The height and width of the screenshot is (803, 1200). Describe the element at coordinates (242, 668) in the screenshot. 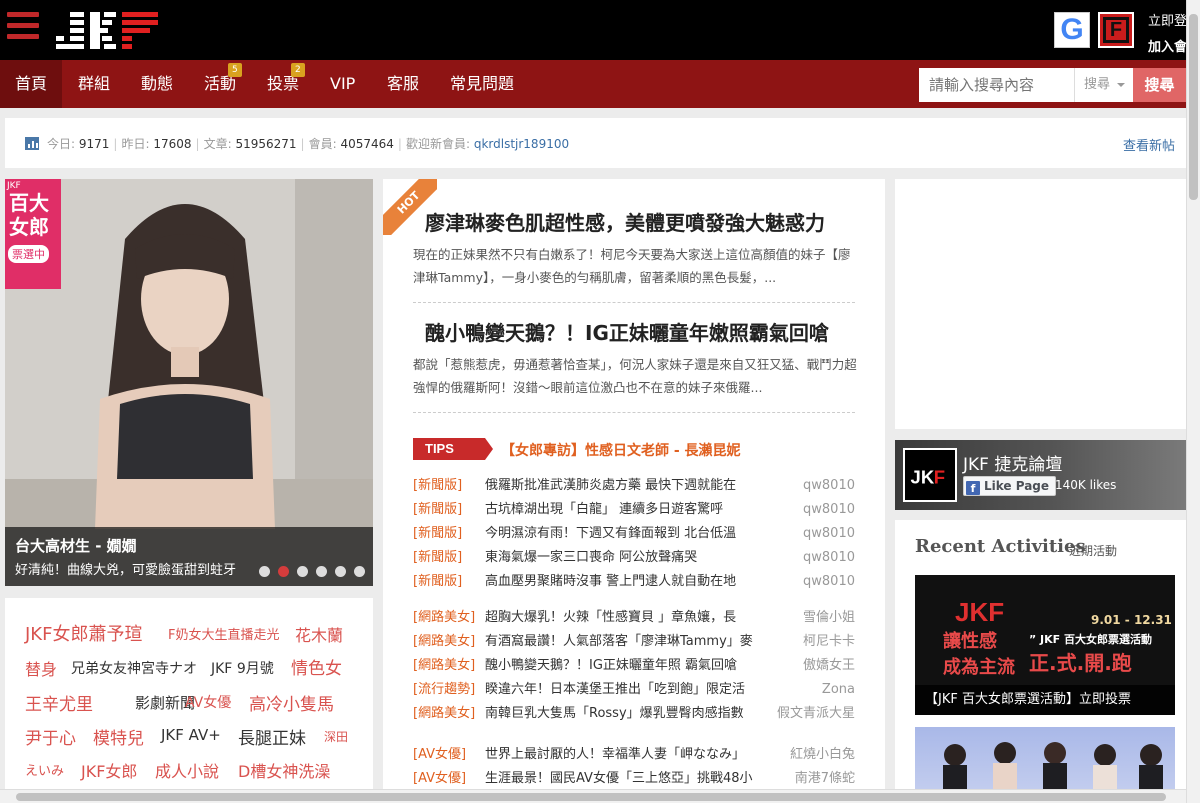

I see `tag-link: JKF 9月號` at that location.